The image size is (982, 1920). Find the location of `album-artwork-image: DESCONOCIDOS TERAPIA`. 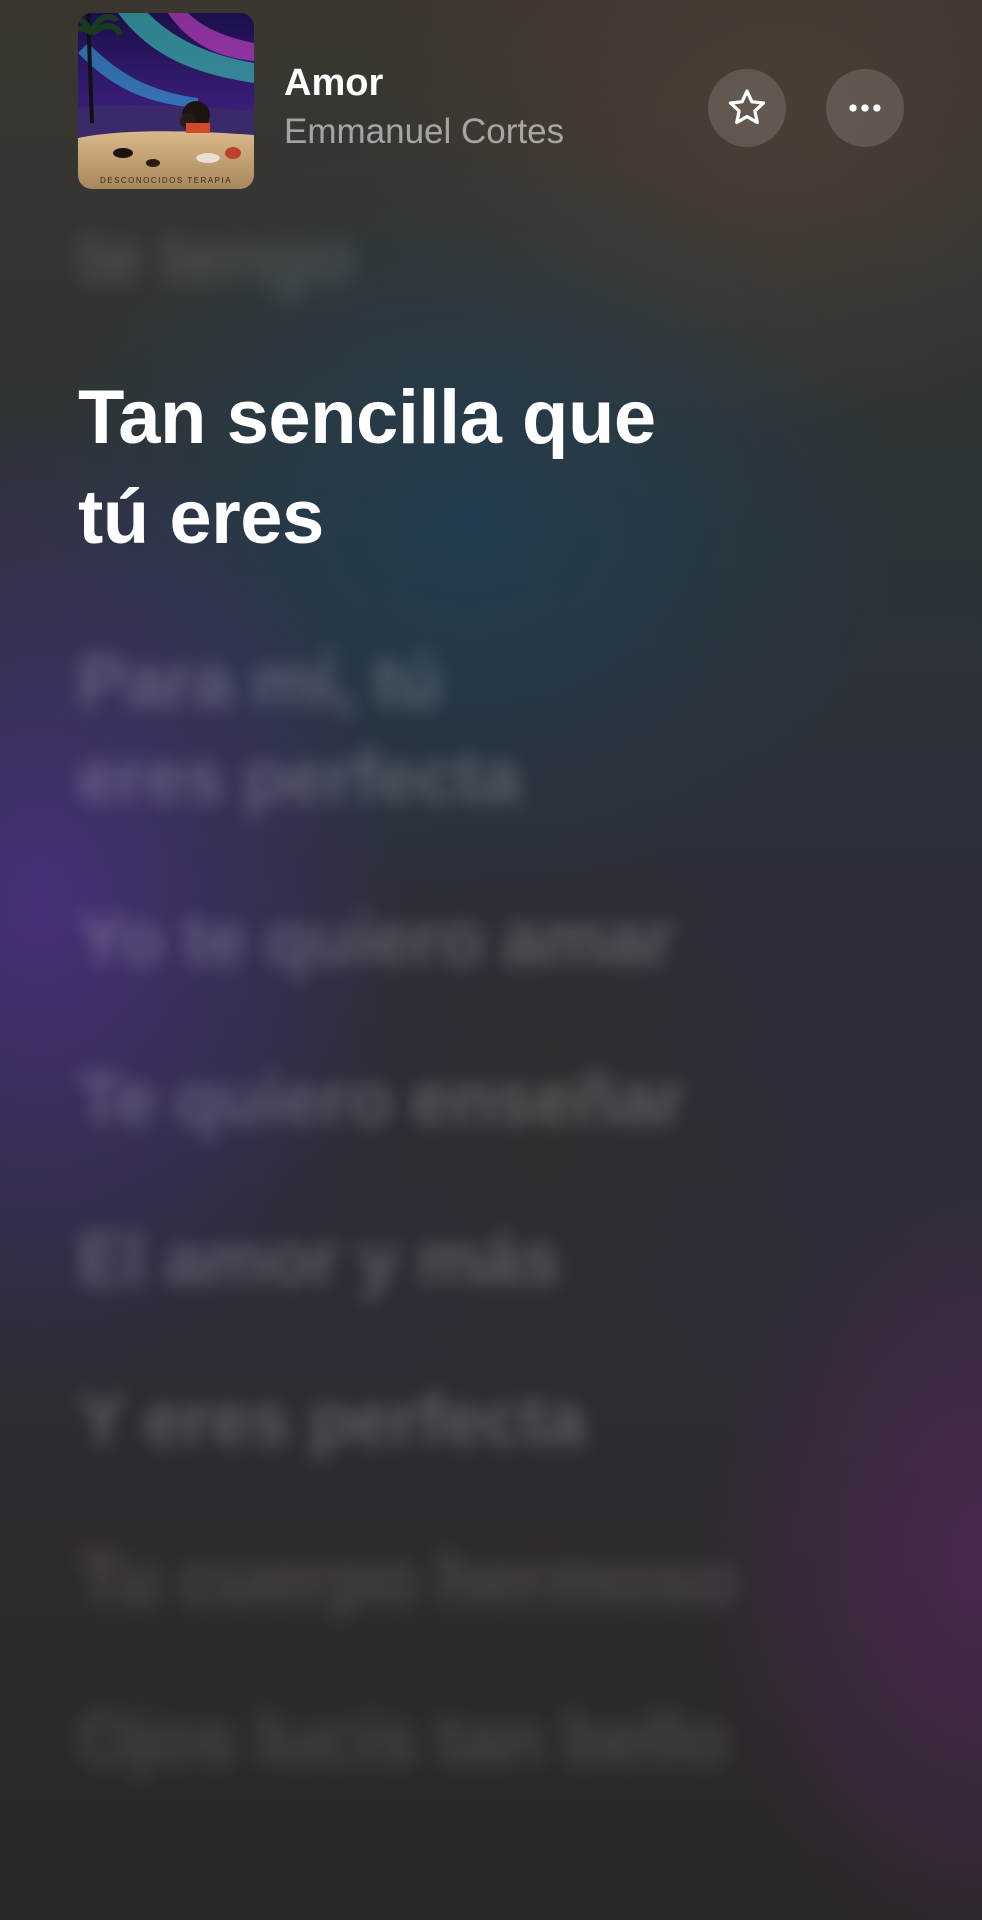

album-artwork-image: DESCONOCIDOS TERAPIA is located at coordinates (166, 101).